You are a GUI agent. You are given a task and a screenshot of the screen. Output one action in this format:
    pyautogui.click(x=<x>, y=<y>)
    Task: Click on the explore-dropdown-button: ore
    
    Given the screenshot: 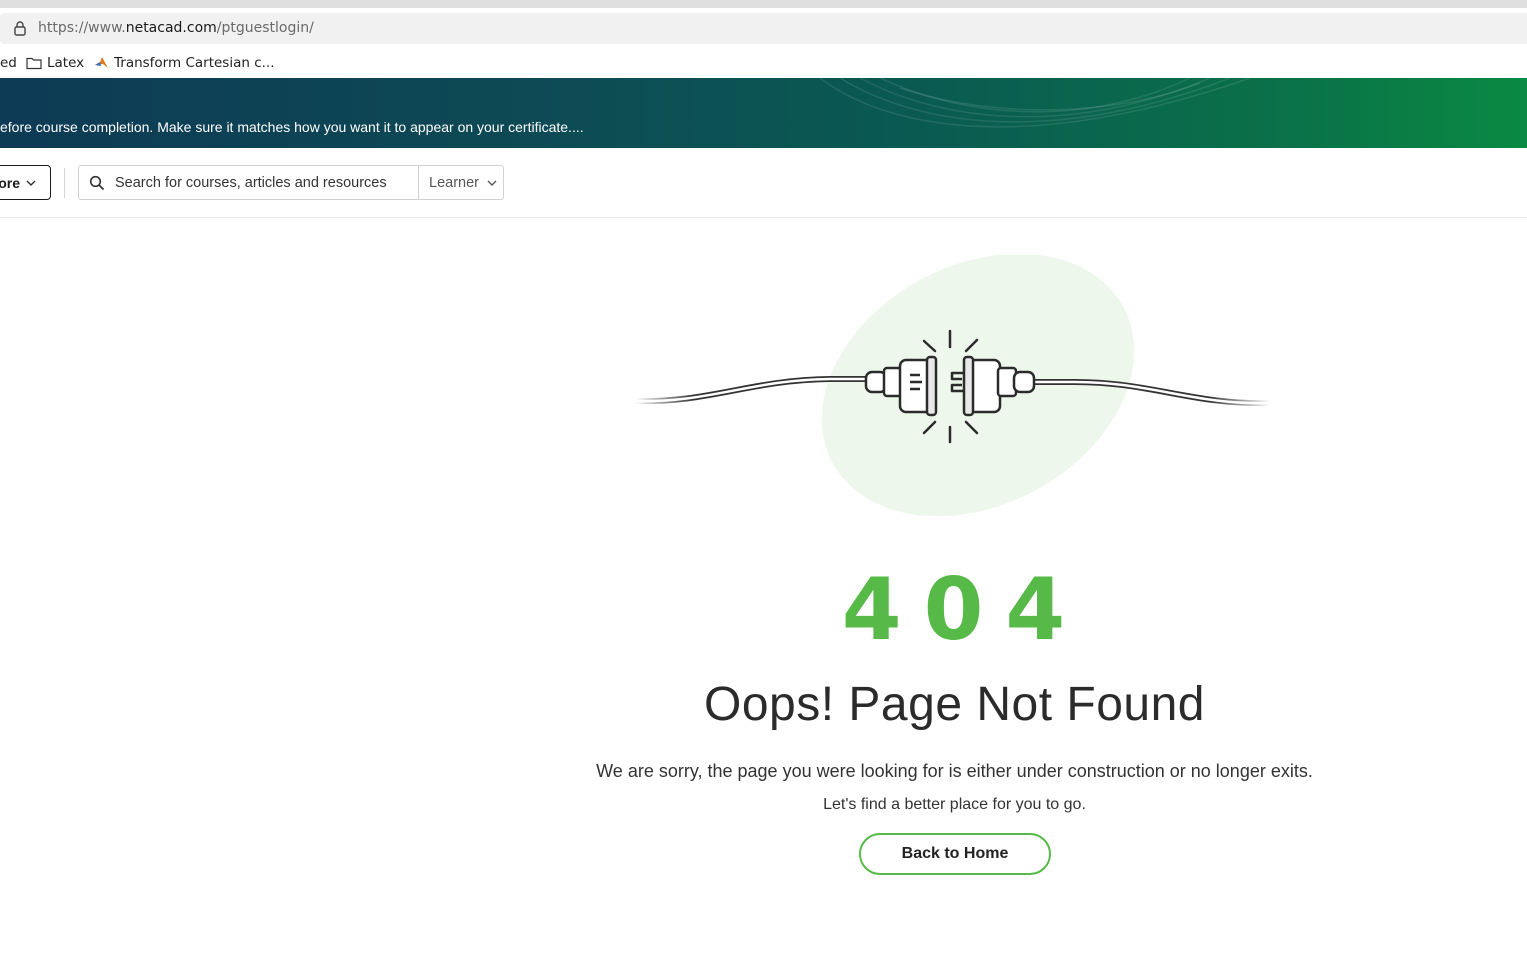 What is the action you would take?
    pyautogui.click(x=25, y=182)
    